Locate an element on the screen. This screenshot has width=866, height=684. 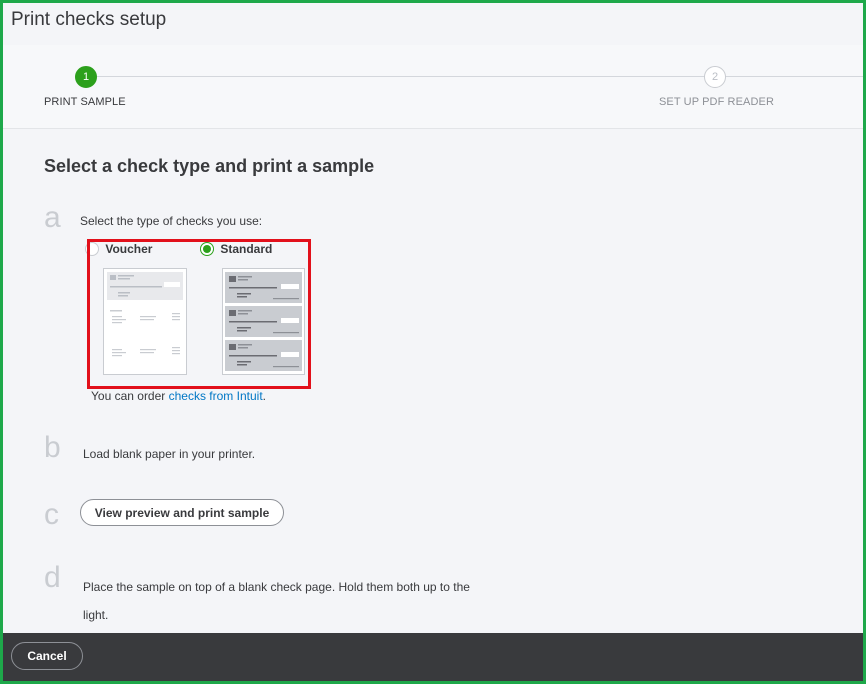
progress-stepper: 1 PRINT SAMPLE 2 SET UP PDF READER is located at coordinates (433, 87).